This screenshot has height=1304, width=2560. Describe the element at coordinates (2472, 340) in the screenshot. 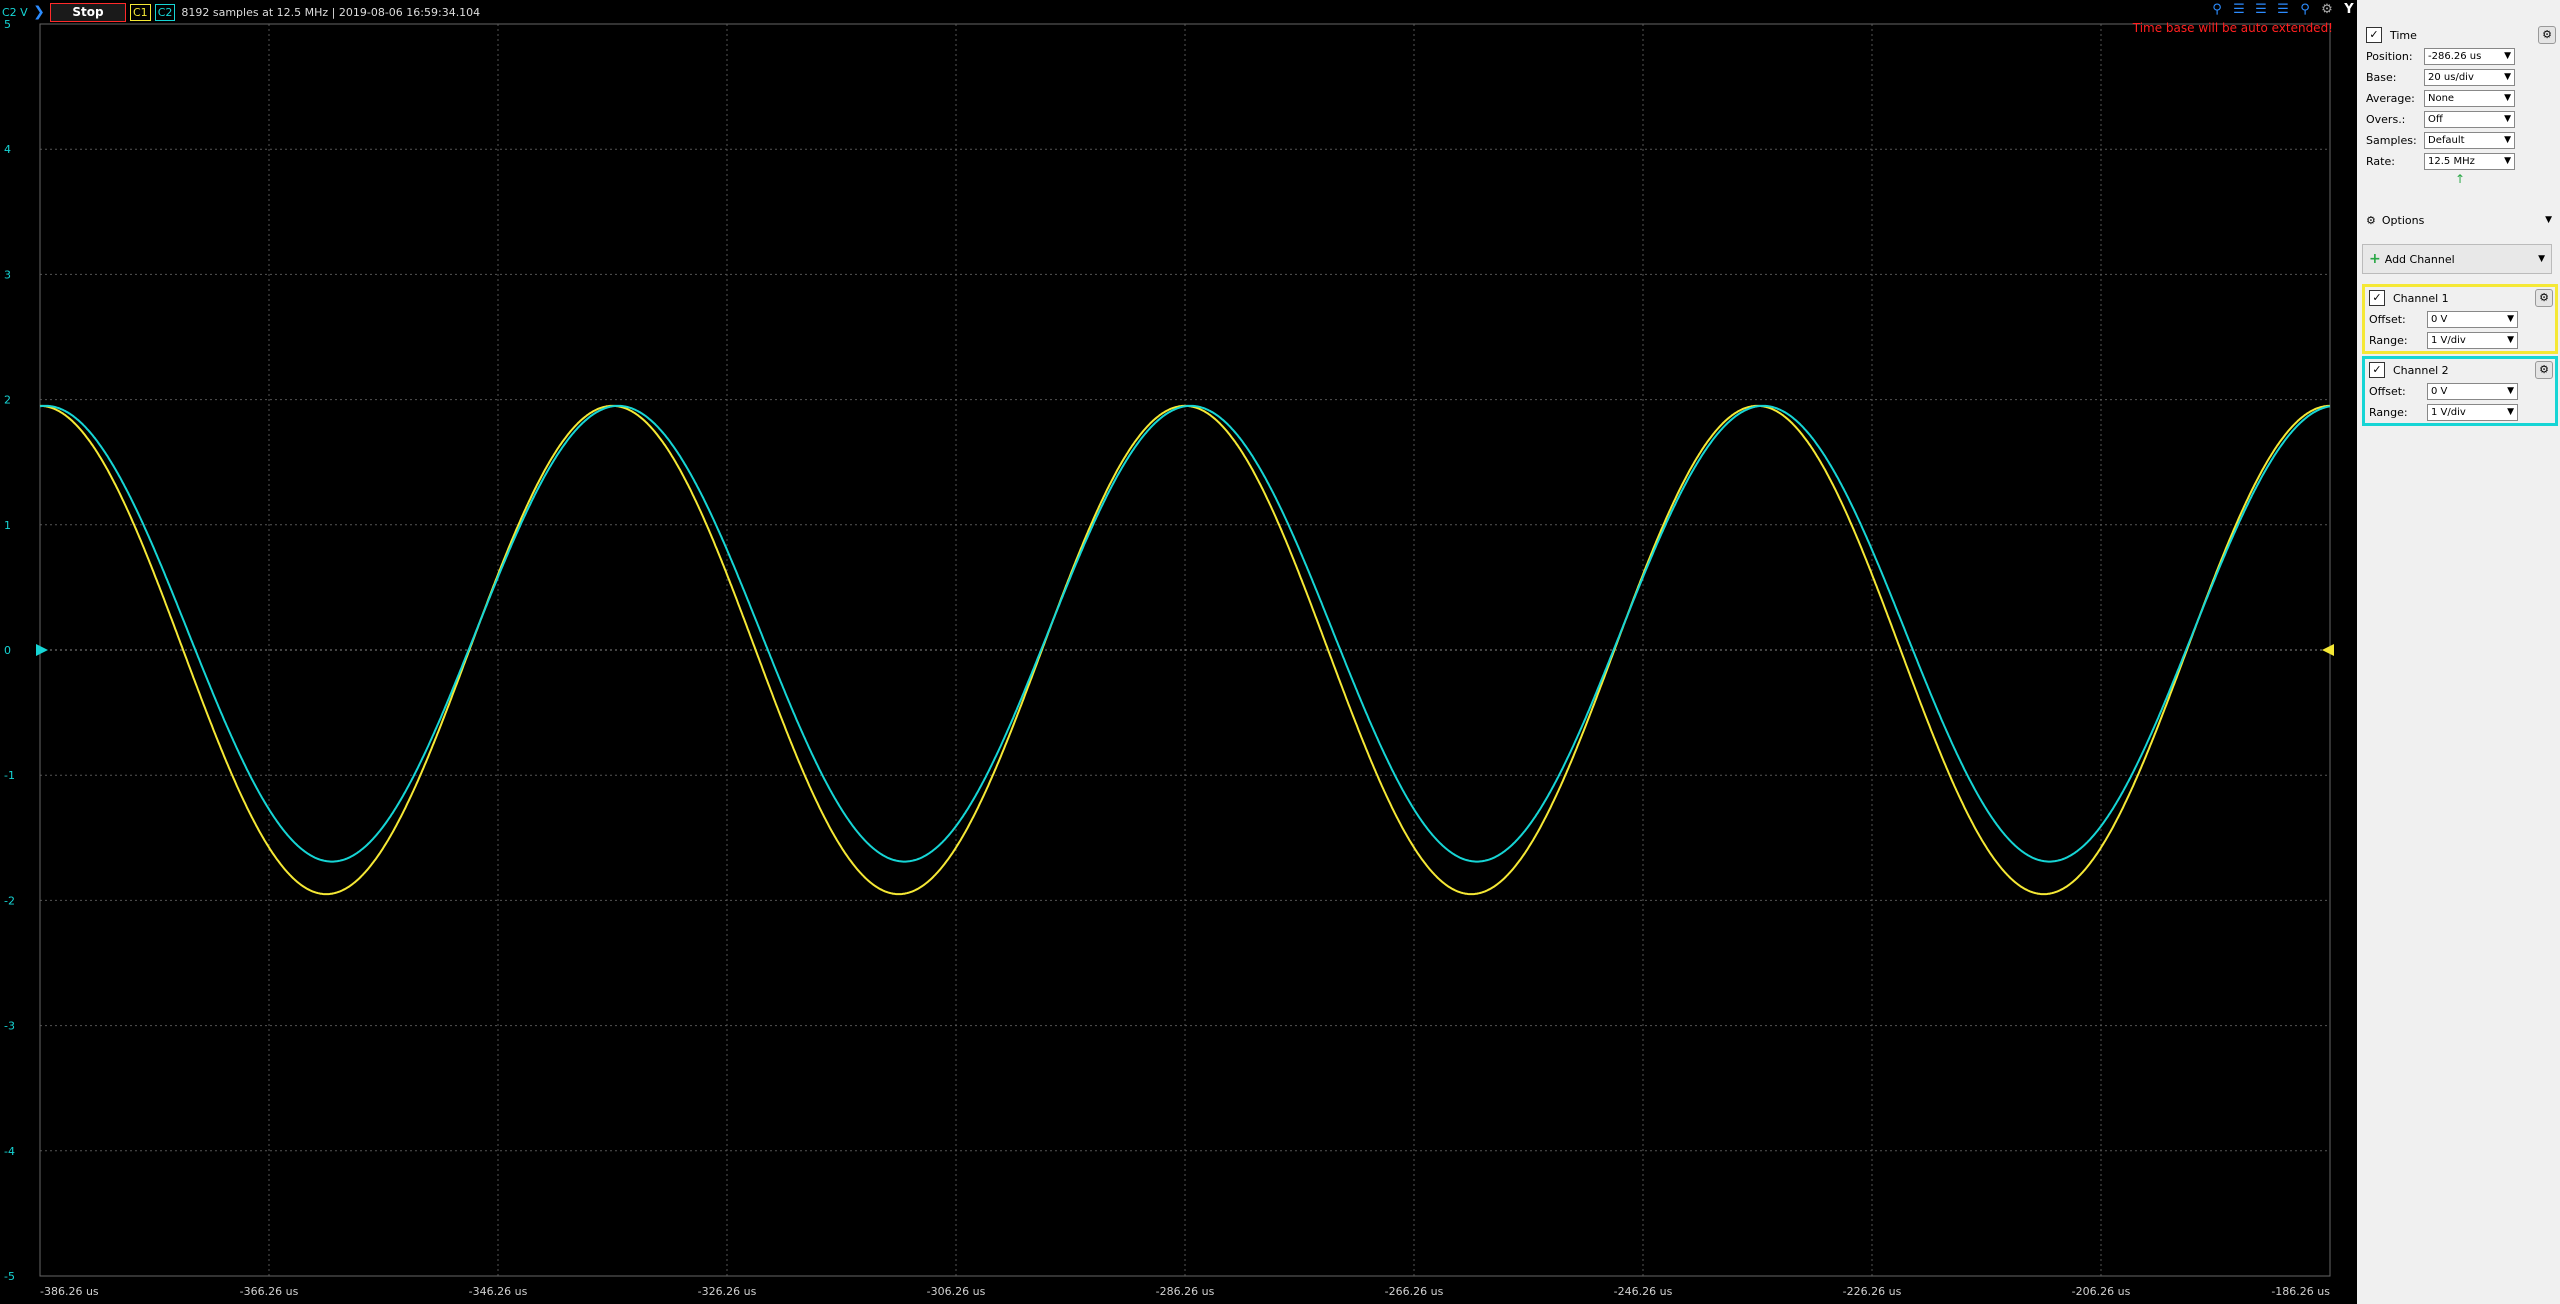

I see `channel1-range-select: 1 V/div ▼` at that location.